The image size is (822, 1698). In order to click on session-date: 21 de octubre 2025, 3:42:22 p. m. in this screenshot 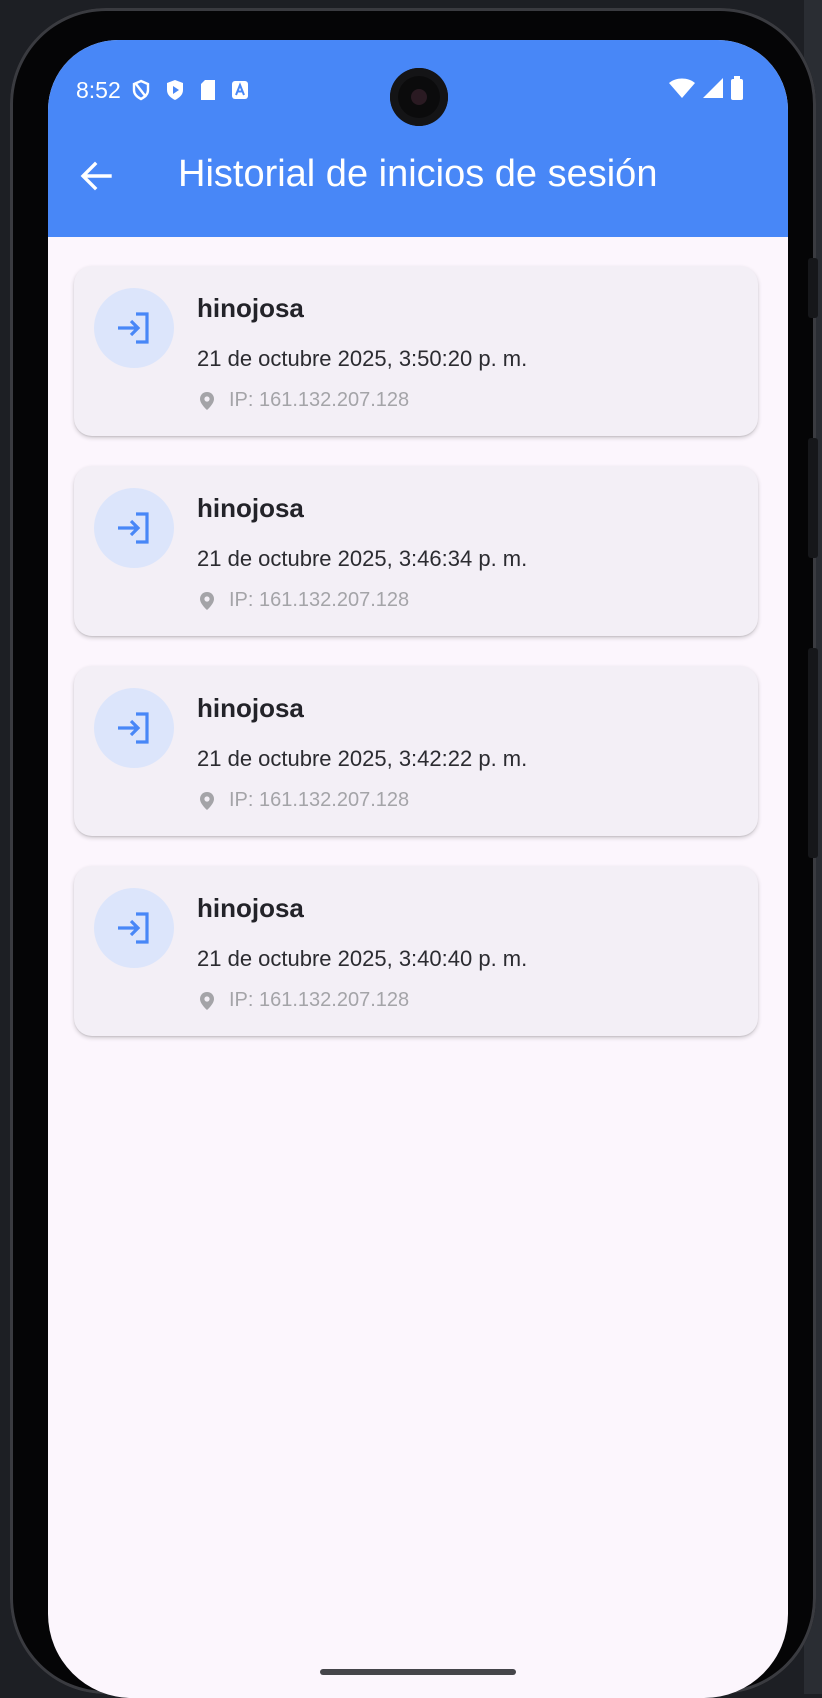, I will do `click(362, 758)`.